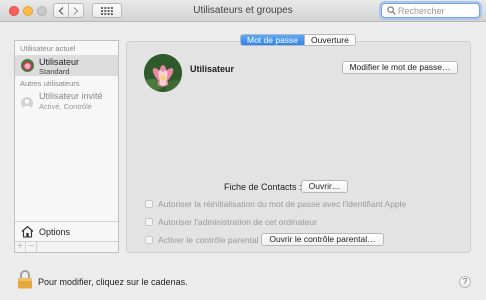 Image resolution: width=486 pixels, height=300 pixels. Describe the element at coordinates (55, 232) in the screenshot. I see `login-options-label: Options` at that location.